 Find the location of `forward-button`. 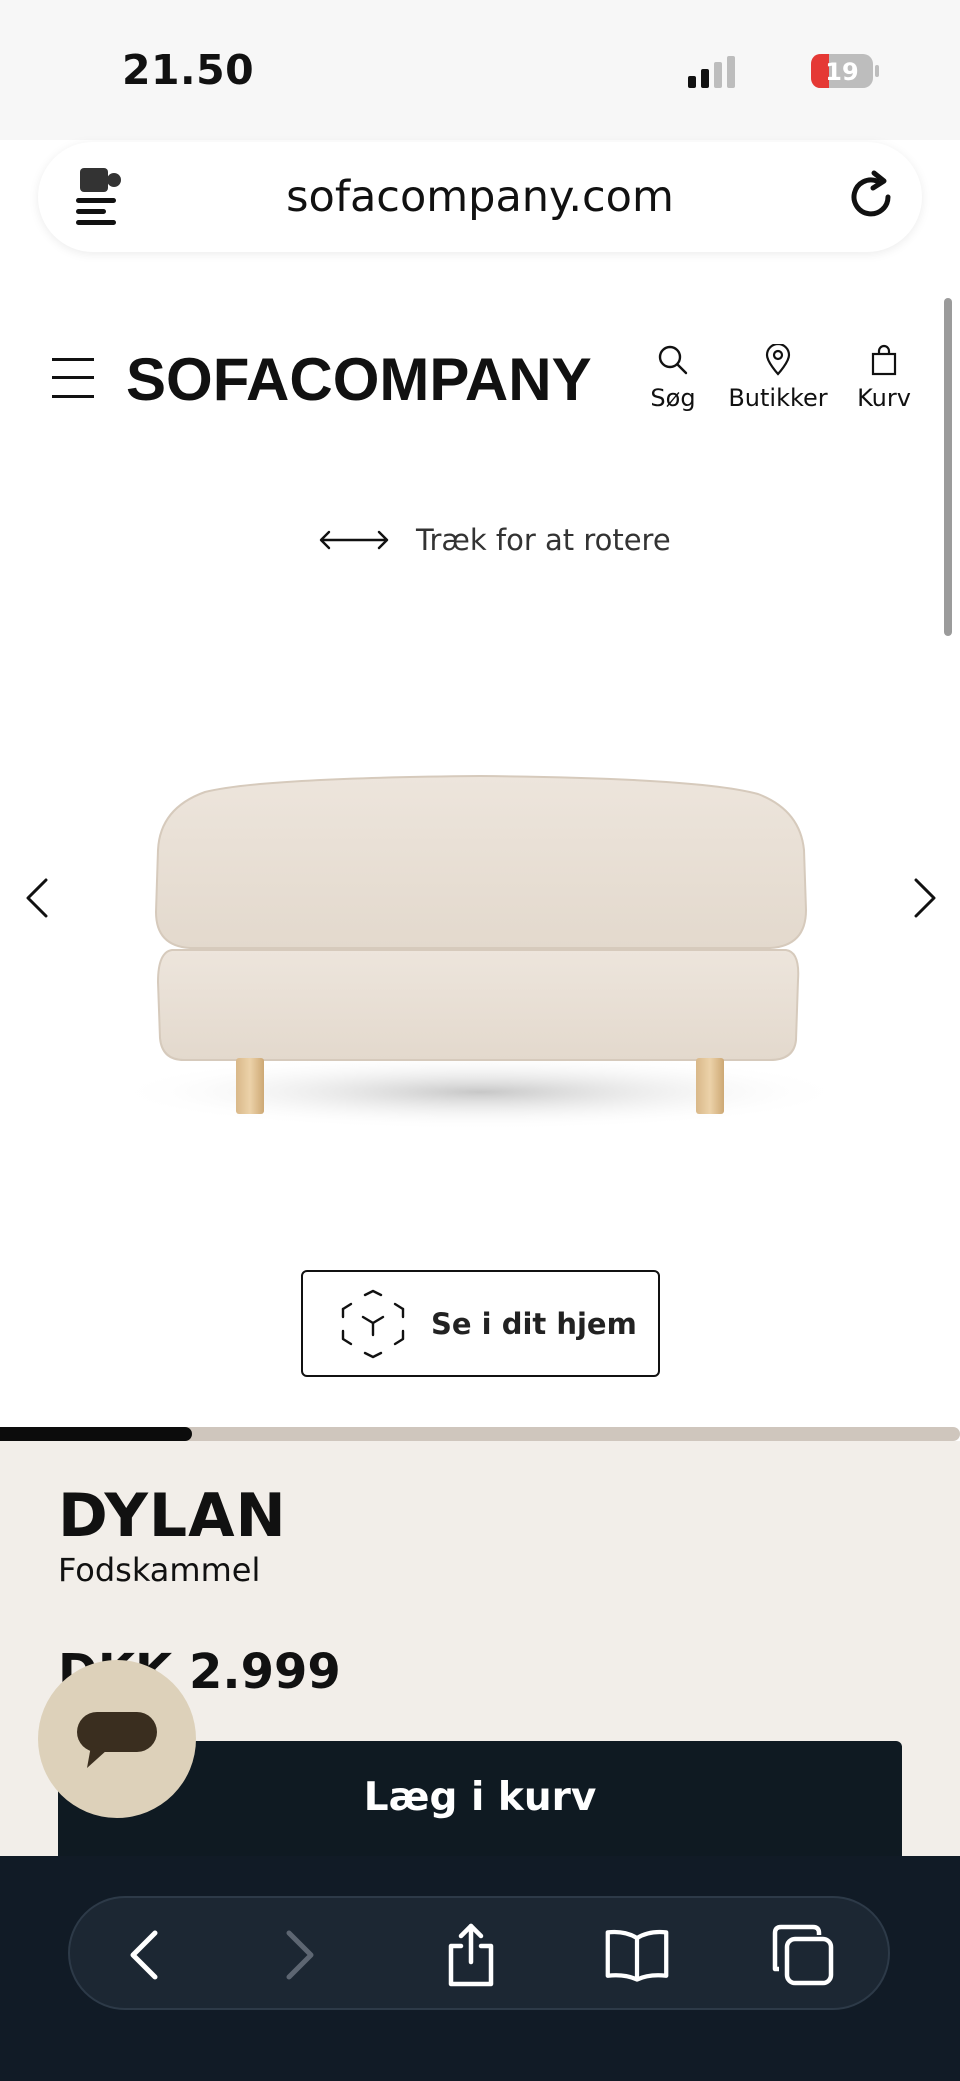

forward-button is located at coordinates (299, 1955).